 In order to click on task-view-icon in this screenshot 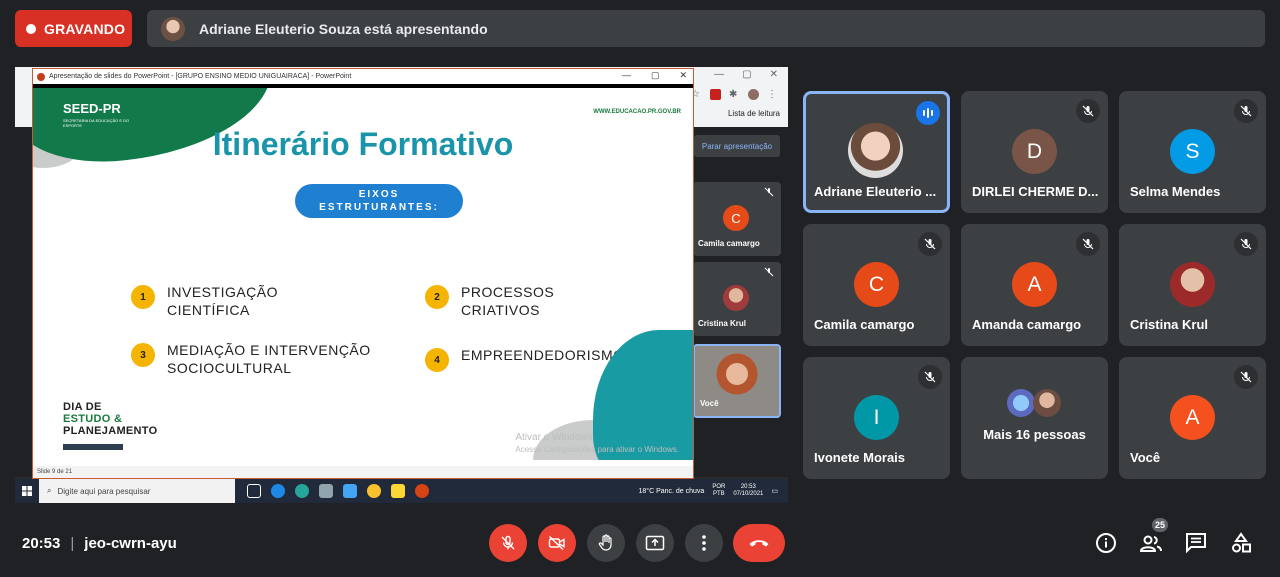, I will do `click(254, 491)`.